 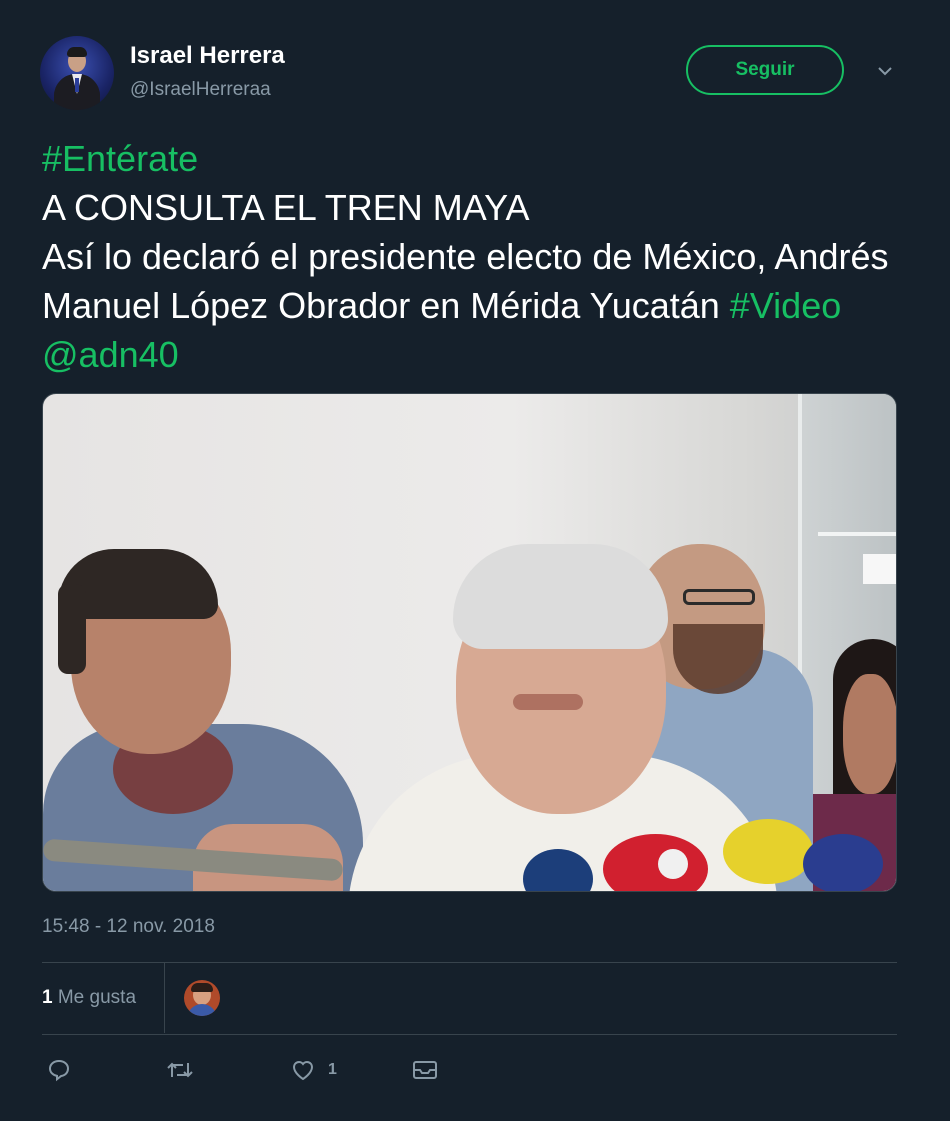 I want to click on reply-icon, so click(x=59, y=1070).